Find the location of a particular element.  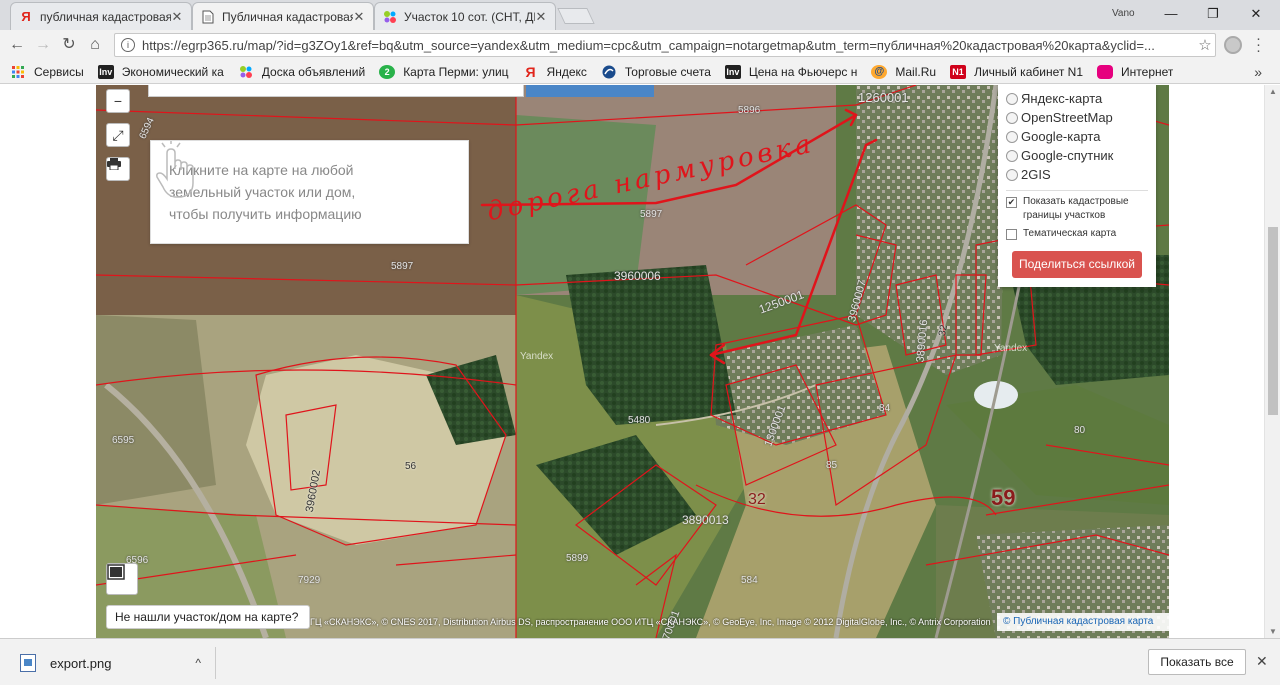

layer-option-osm: OpenStreetMap is located at coordinates (1077, 117).